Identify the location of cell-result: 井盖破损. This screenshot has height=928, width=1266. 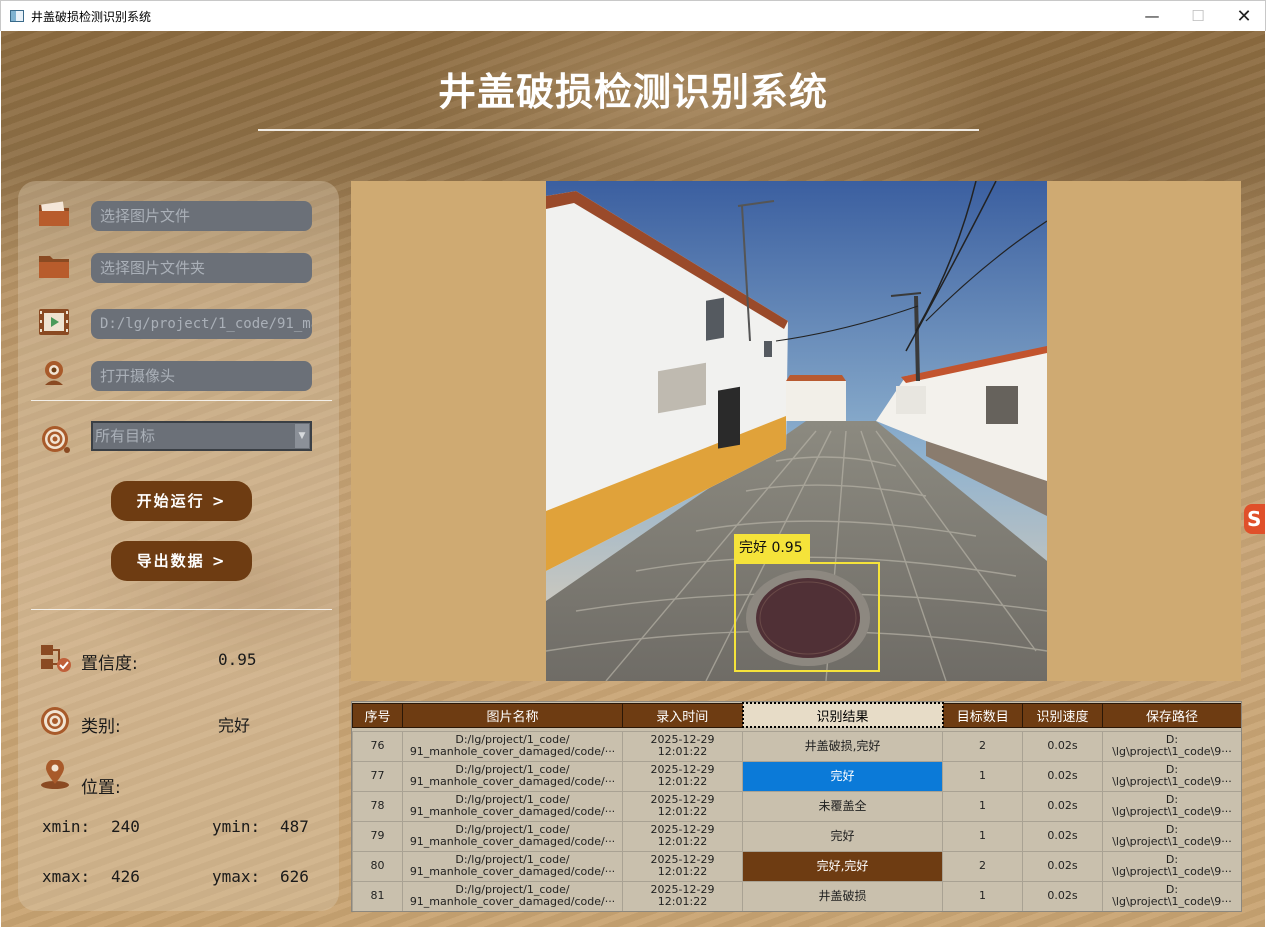
(842, 895).